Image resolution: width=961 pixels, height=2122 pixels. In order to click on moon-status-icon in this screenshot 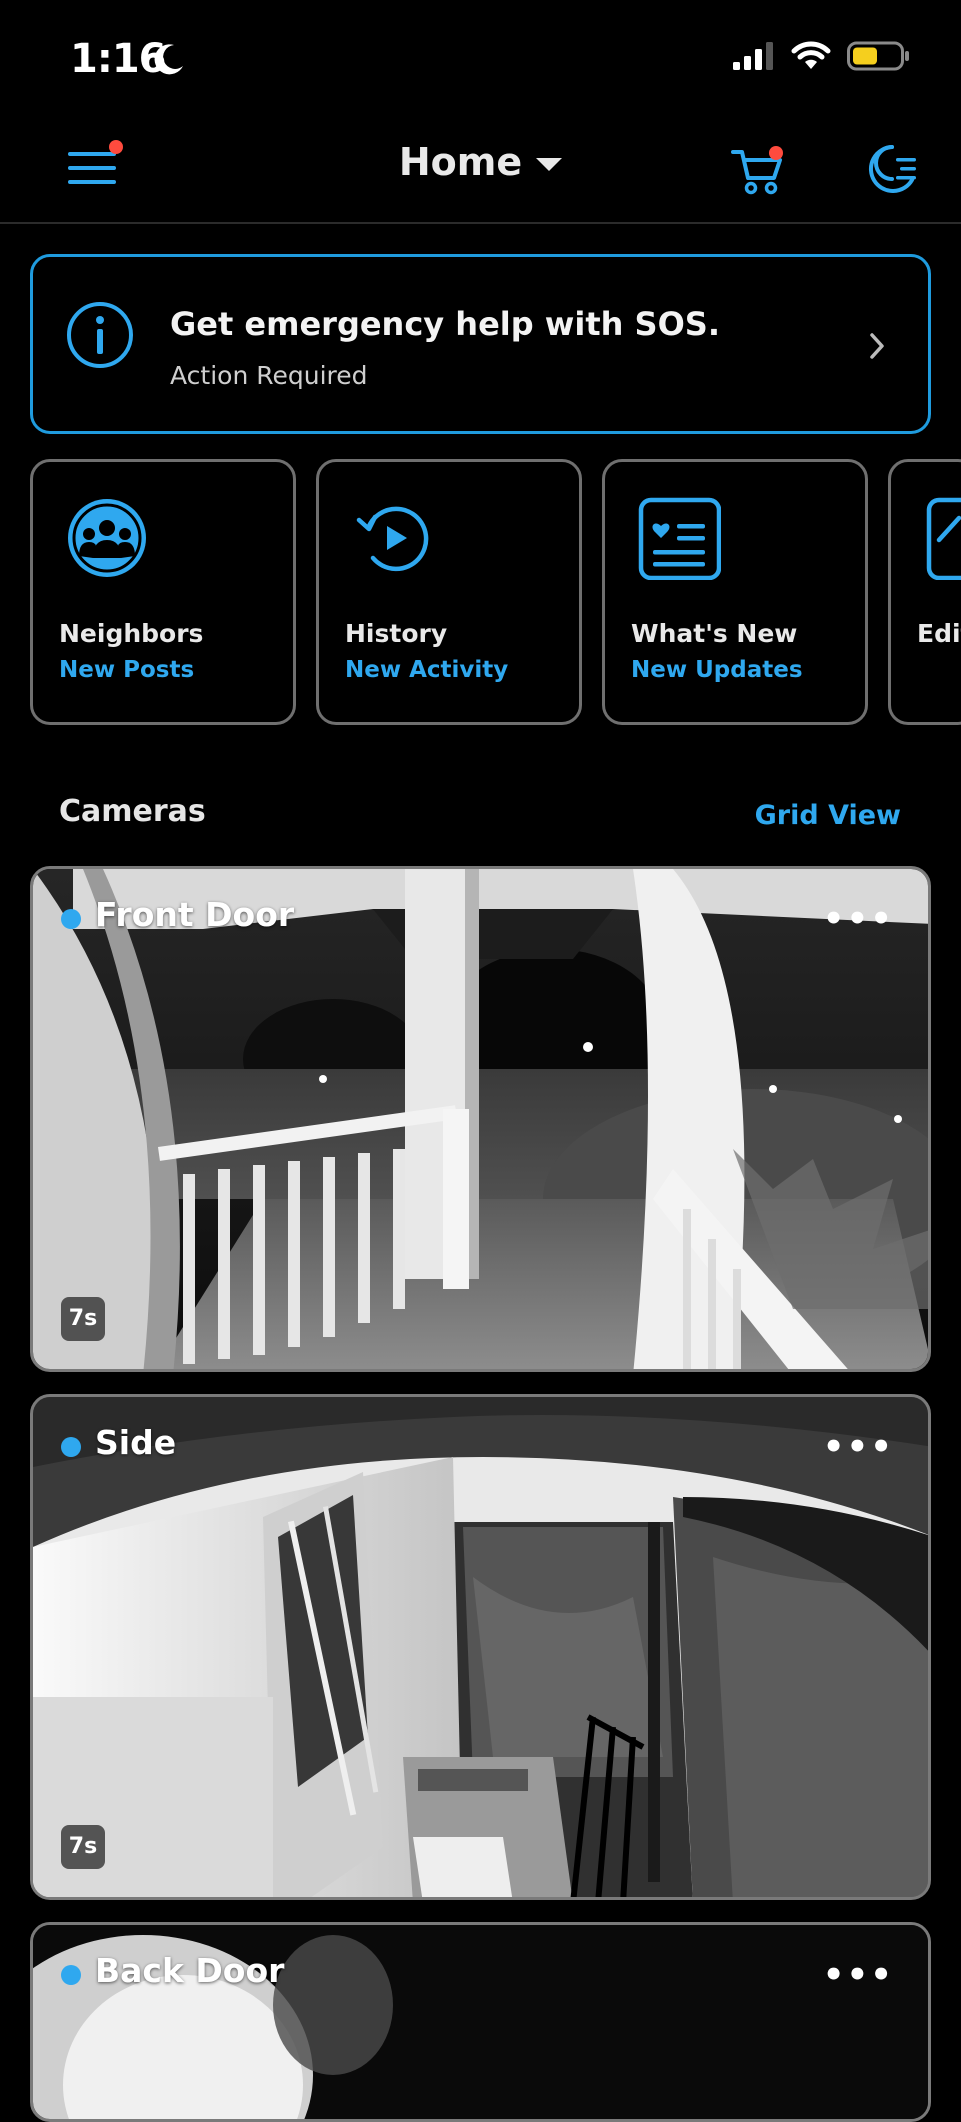, I will do `click(169, 61)`.